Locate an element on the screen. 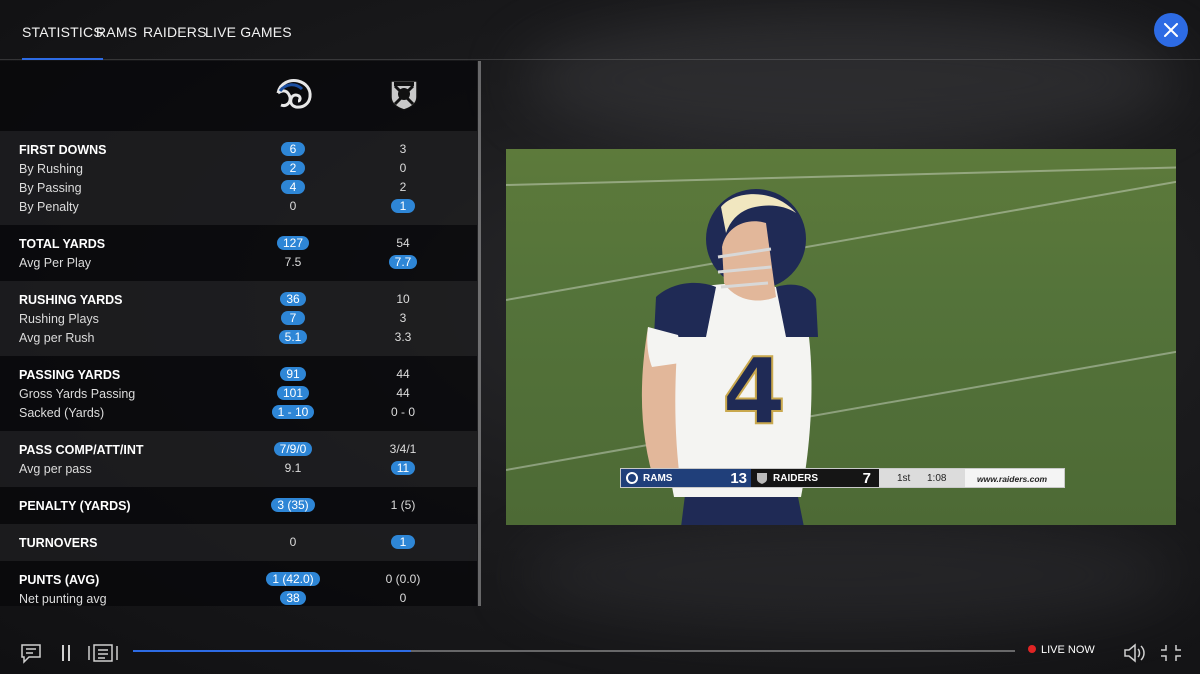  stat-group: TOTAL YARDS 127 54 Avg Per Play 7.5 7.7 is located at coordinates (238, 253).